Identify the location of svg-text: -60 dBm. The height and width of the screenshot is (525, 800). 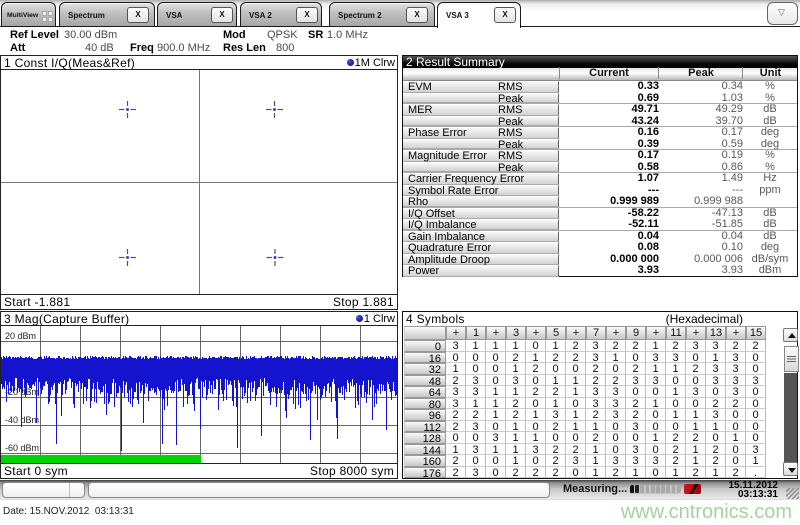
(22, 448).